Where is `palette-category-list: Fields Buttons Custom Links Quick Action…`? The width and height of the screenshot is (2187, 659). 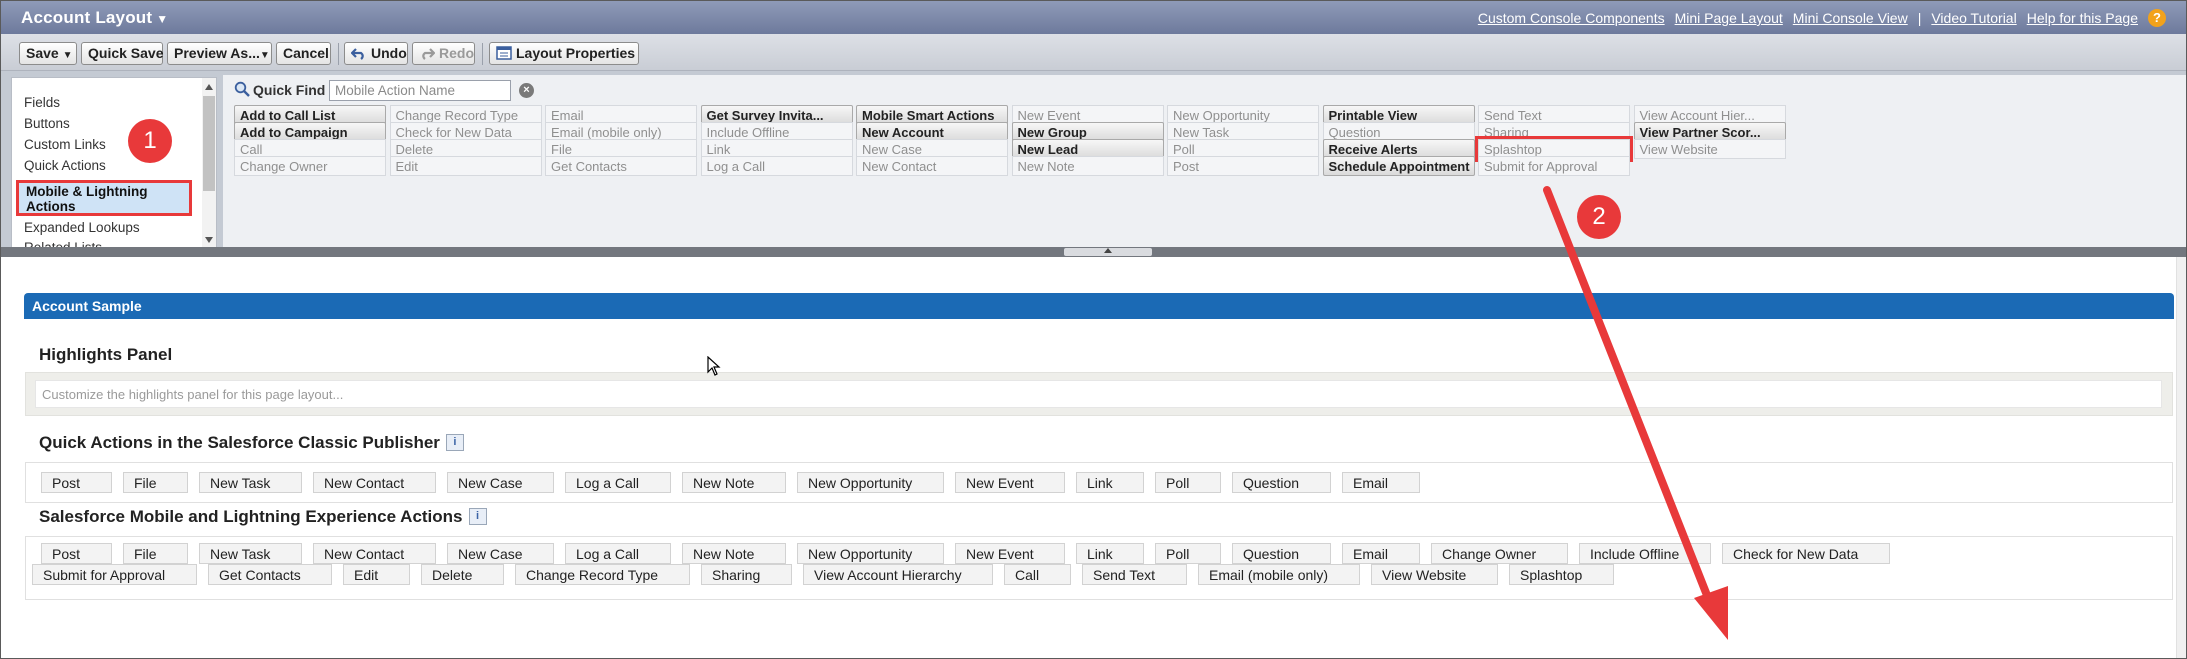
palette-category-list: Fields Buttons Custom Links Quick Action… is located at coordinates (114, 163).